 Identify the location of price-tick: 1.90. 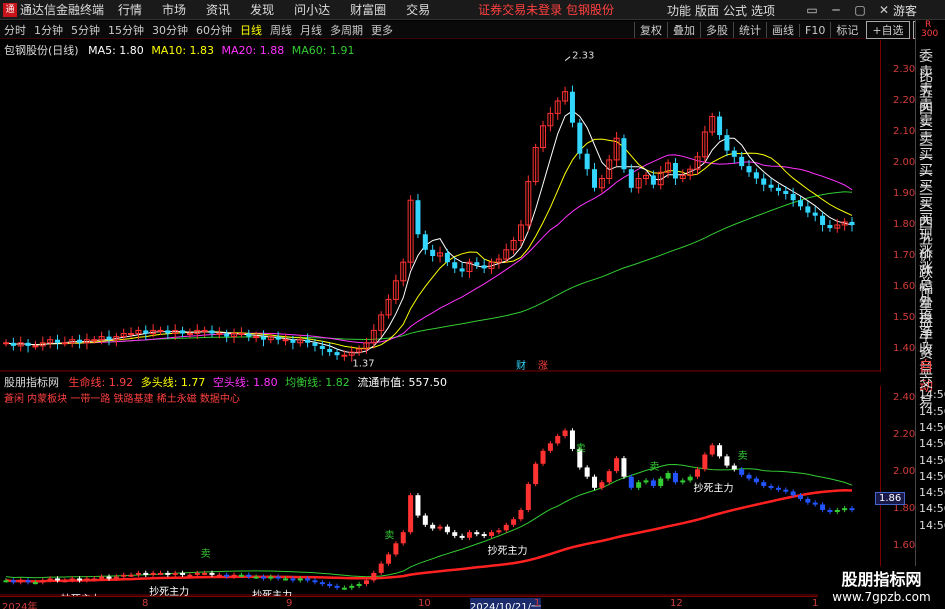
(904, 193).